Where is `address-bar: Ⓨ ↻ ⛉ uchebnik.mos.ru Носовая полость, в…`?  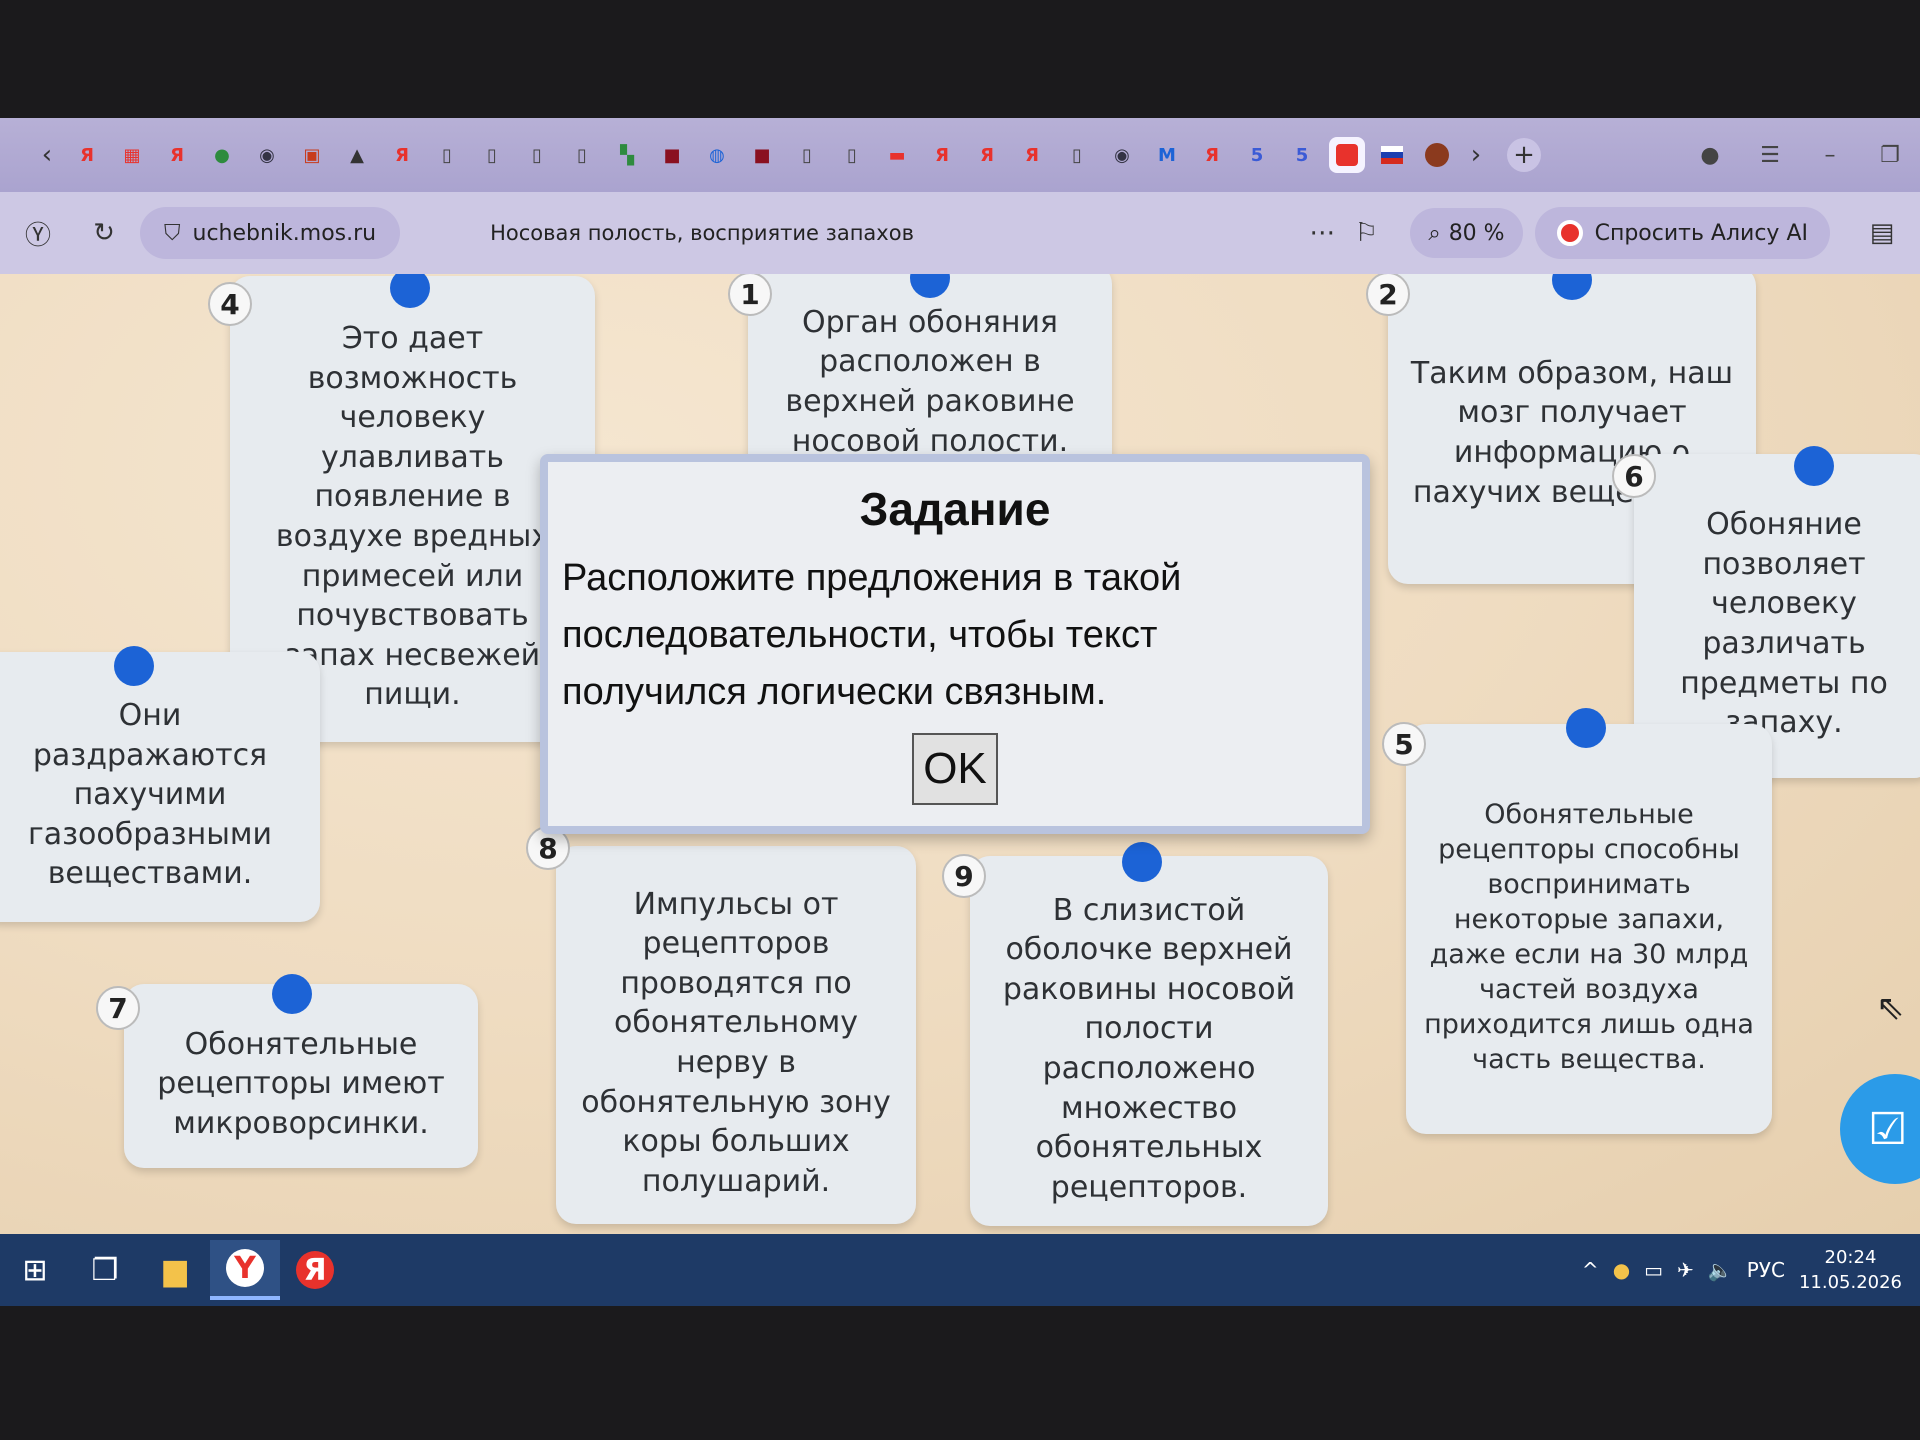 address-bar: Ⓨ ↻ ⛉ uchebnik.mos.ru Носовая полость, в… is located at coordinates (960, 233).